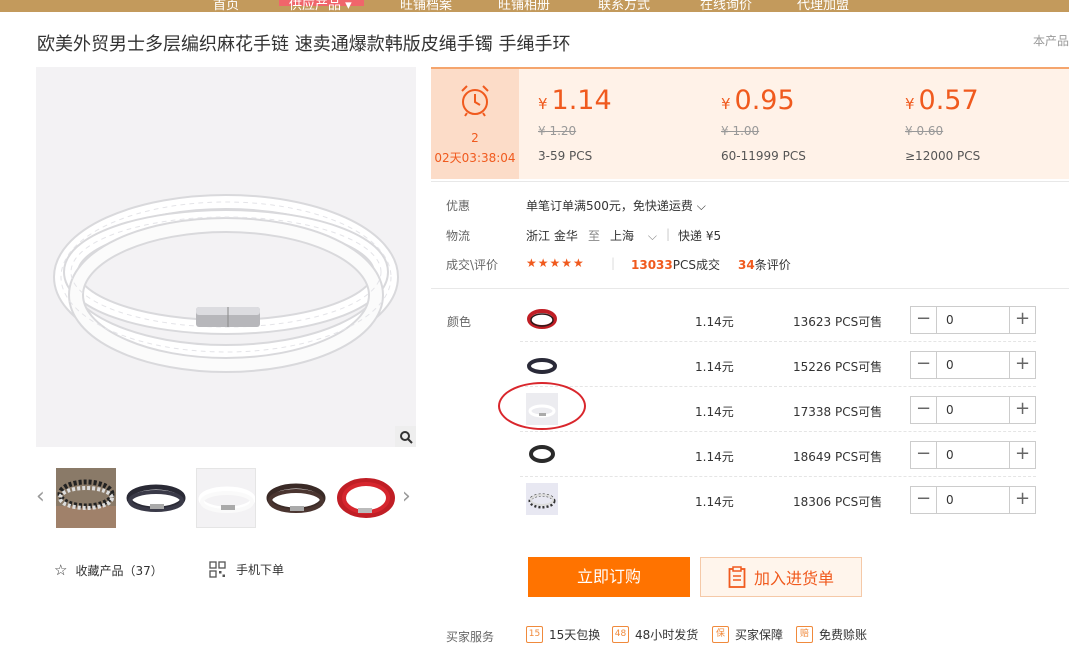  Describe the element at coordinates (633, 235) in the screenshot. I see `ship-to-dropdown: 上海 ⌵` at that location.